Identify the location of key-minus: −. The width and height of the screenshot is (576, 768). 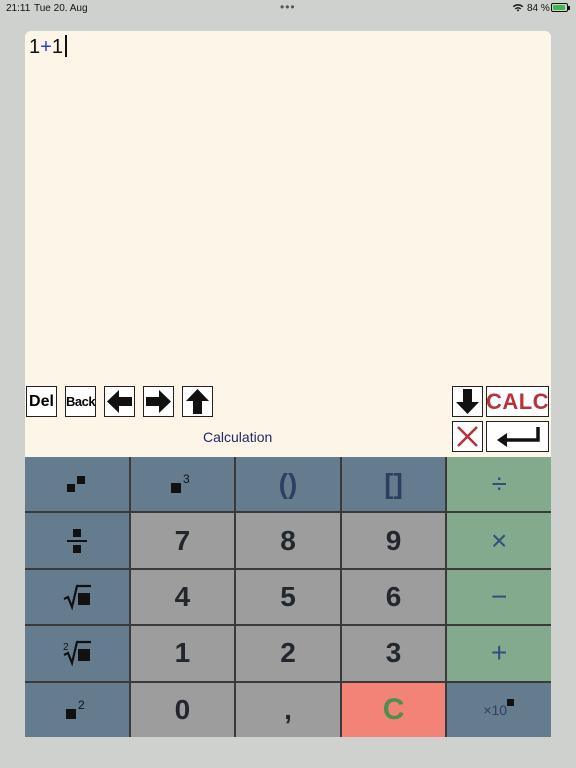
(499, 597).